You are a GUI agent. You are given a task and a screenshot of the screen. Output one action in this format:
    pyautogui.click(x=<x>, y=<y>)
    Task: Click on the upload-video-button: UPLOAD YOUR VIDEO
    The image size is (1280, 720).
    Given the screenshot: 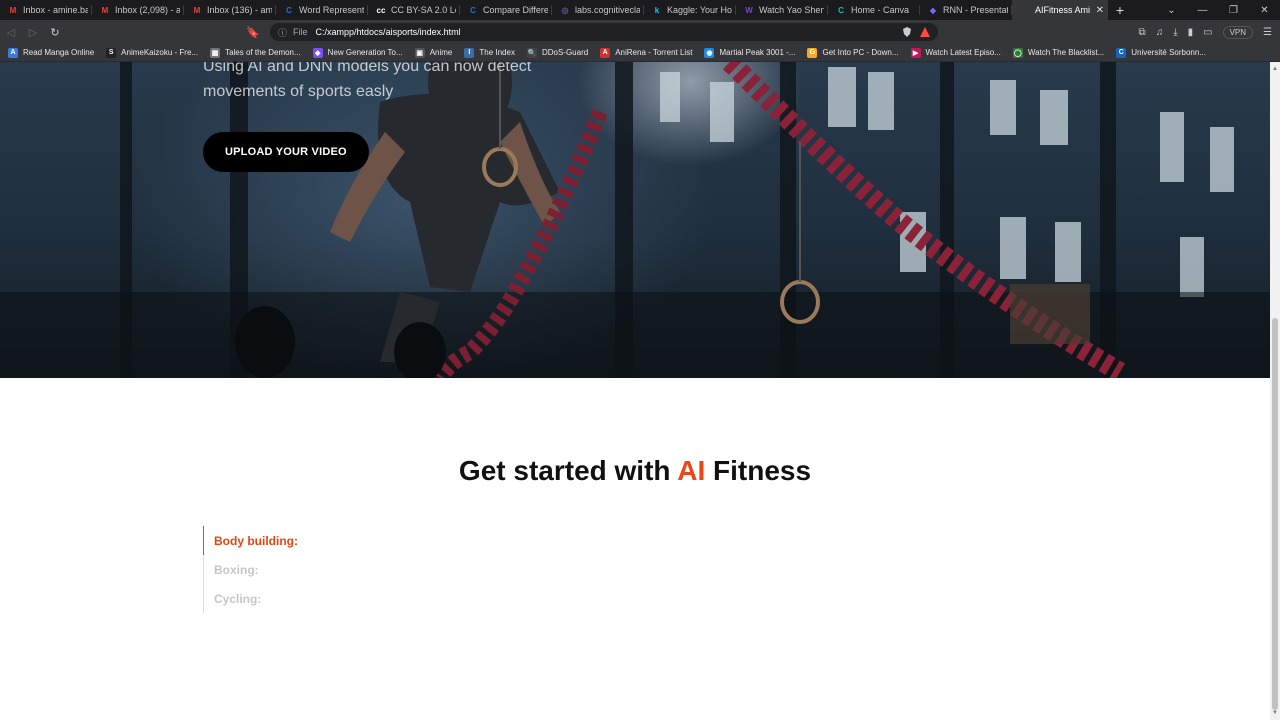 What is the action you would take?
    pyautogui.click(x=286, y=152)
    